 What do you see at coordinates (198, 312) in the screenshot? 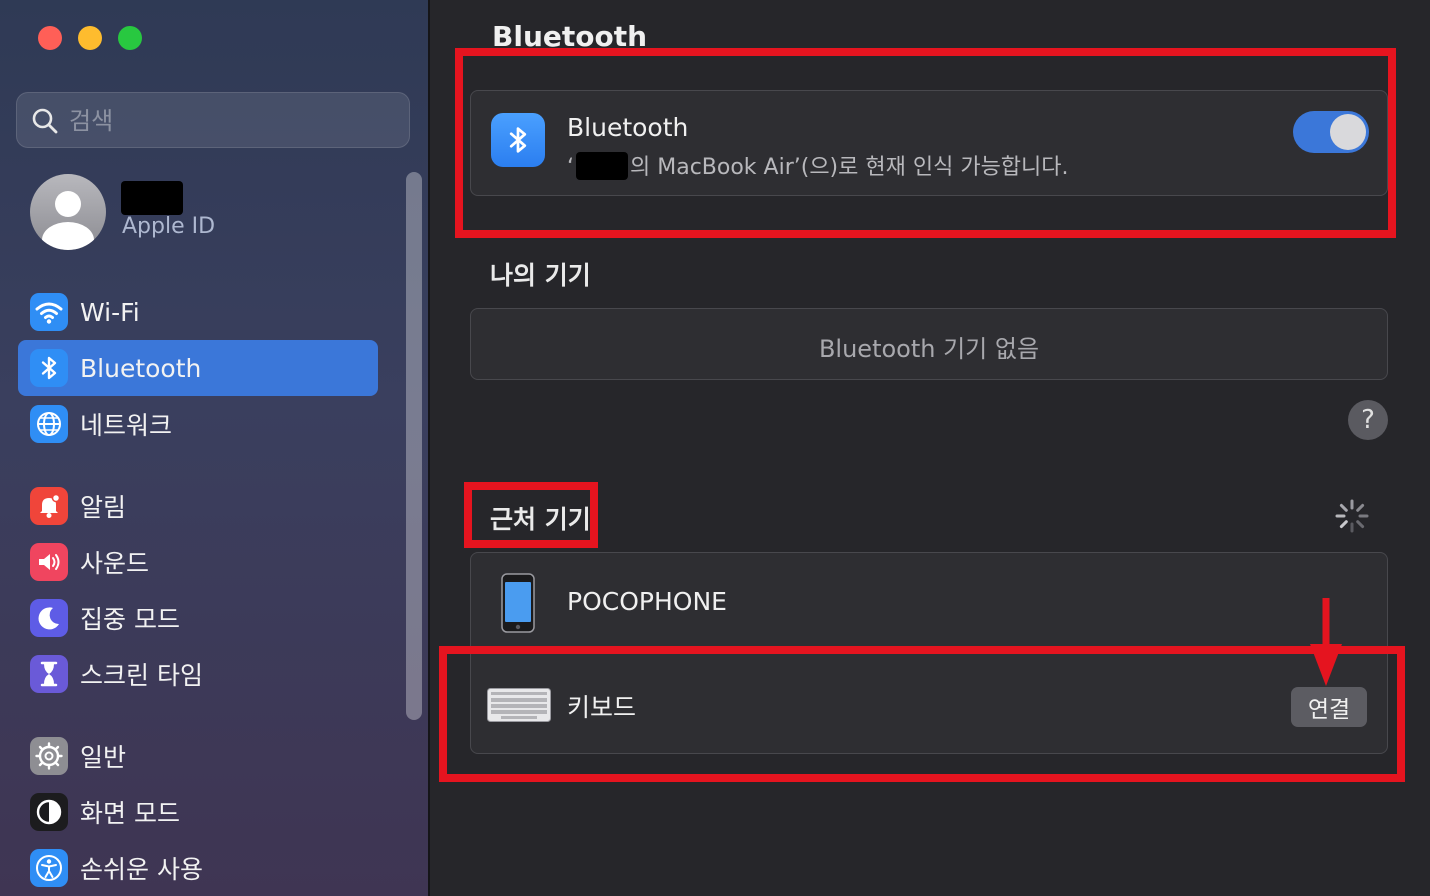
I see `sidebar-item-wifi: Wi-Fi` at bounding box center [198, 312].